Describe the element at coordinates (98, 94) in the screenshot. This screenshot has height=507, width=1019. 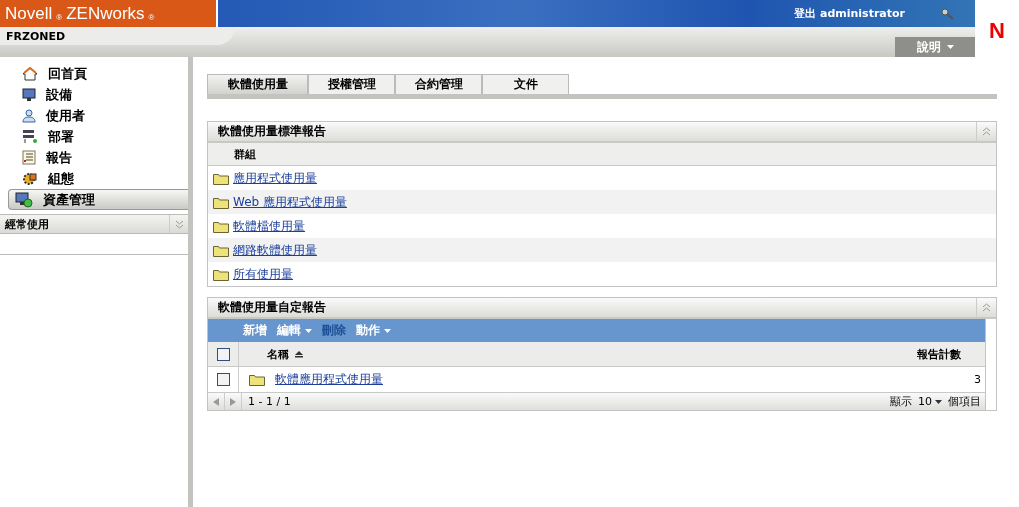
I see `nav-item: 設備` at that location.